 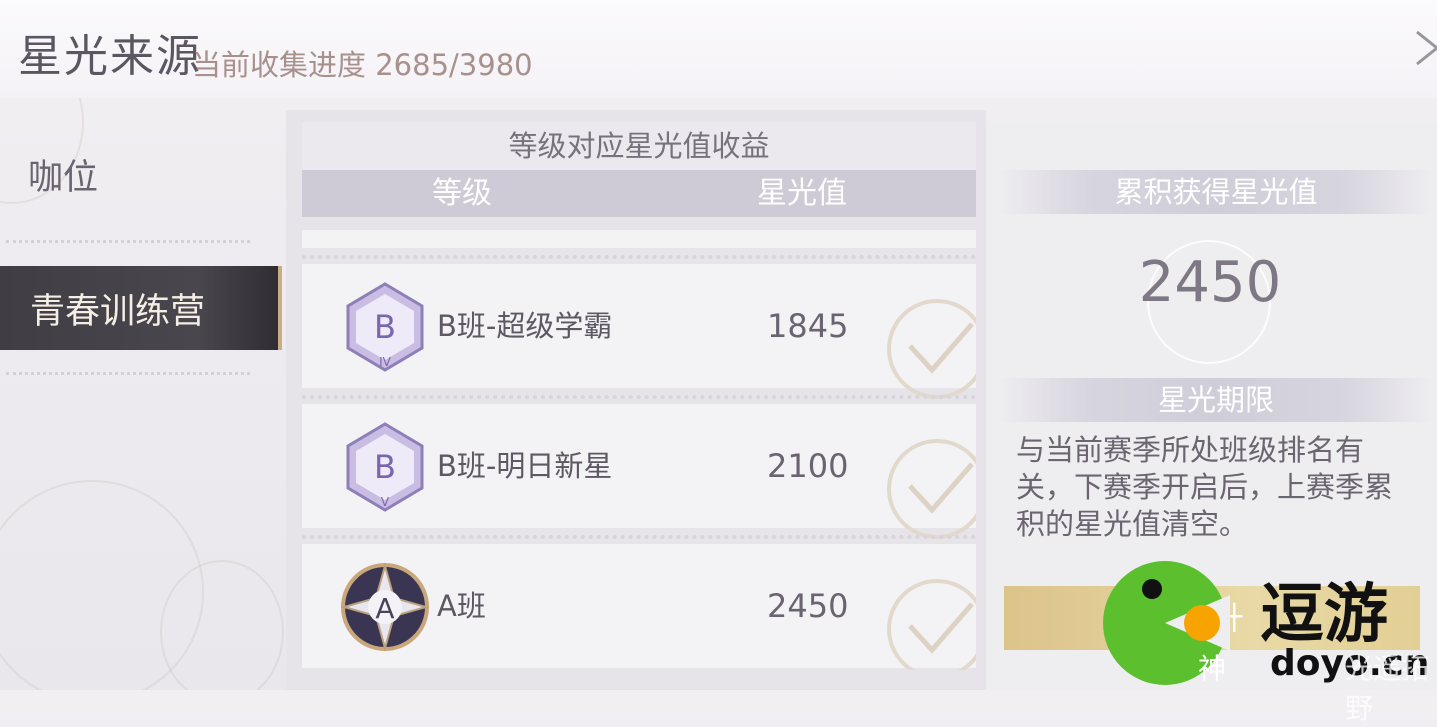 I want to click on collection-progress: 当前收集进度 2685/3980, so click(x=362, y=63).